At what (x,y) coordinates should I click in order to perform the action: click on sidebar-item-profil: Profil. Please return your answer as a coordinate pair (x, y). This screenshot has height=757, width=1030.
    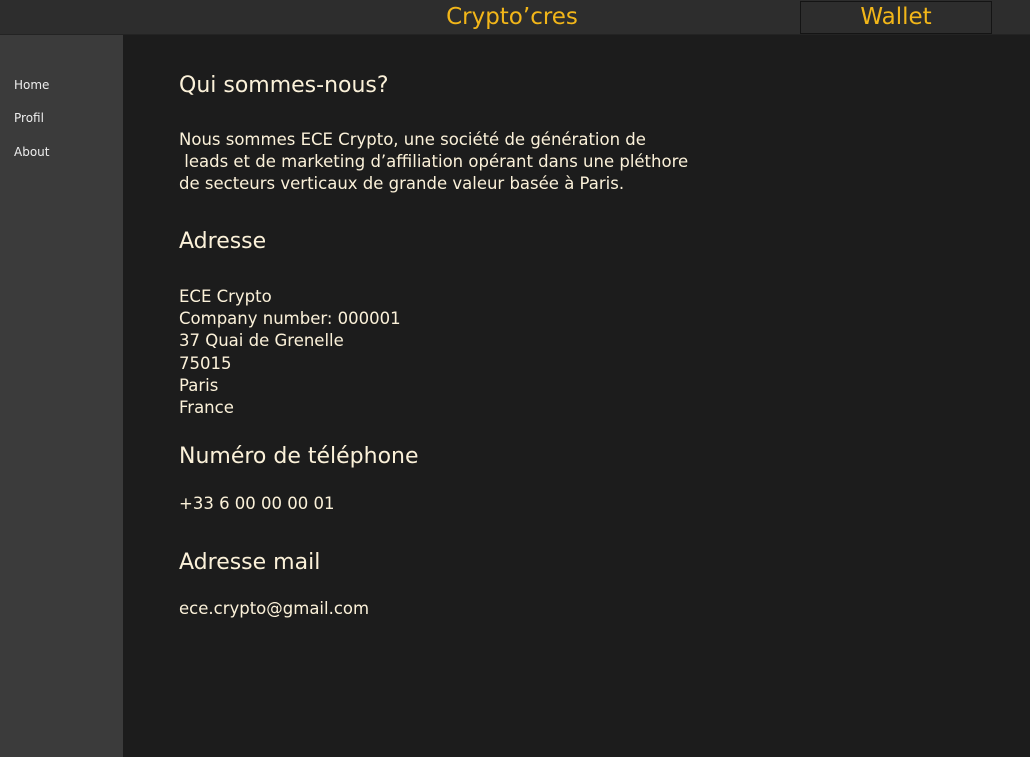
    Looking at the image, I should click on (29, 118).